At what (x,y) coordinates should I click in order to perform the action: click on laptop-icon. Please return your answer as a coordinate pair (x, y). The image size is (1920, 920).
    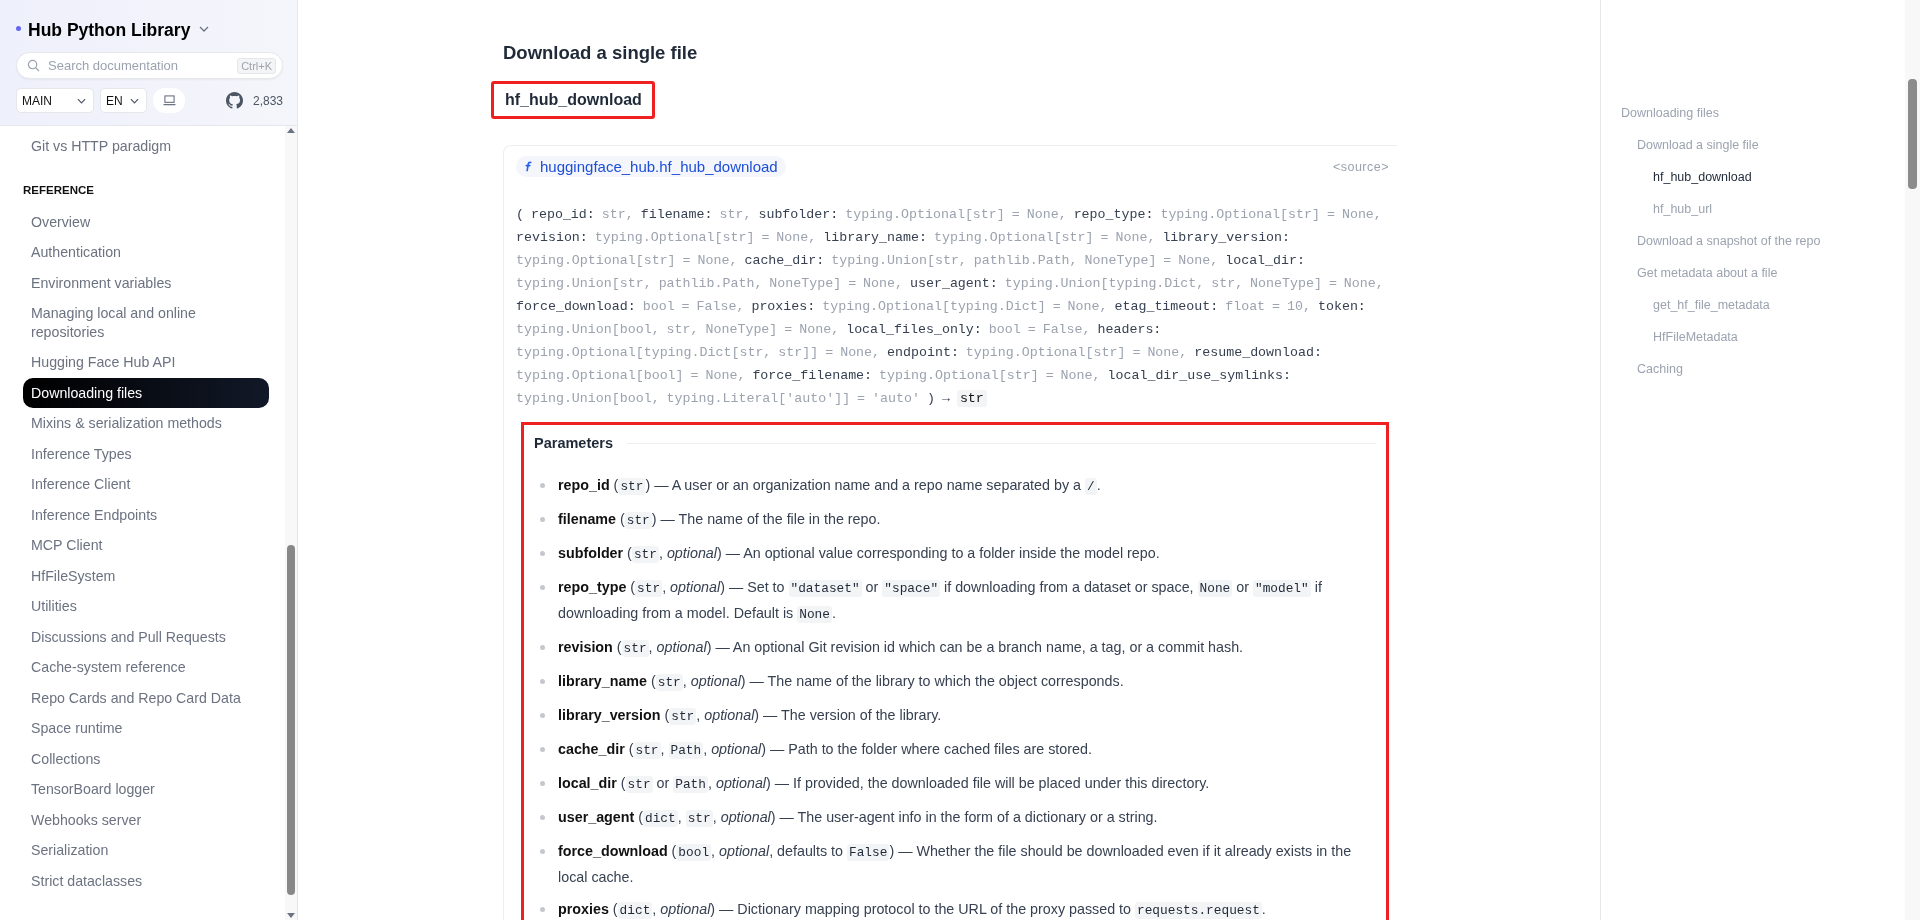
    Looking at the image, I should click on (169, 100).